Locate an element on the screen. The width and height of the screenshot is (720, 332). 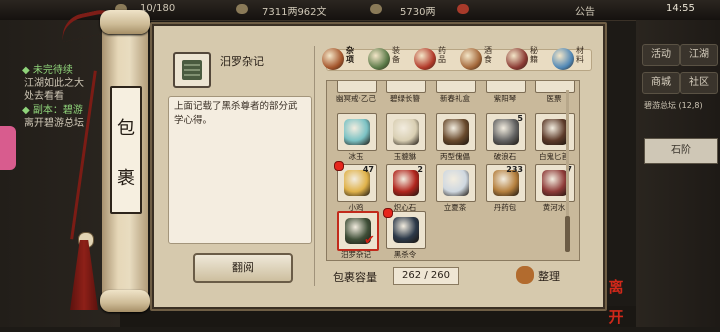
selected-item-name: 汨罗杂记 is located at coordinates (242, 61).